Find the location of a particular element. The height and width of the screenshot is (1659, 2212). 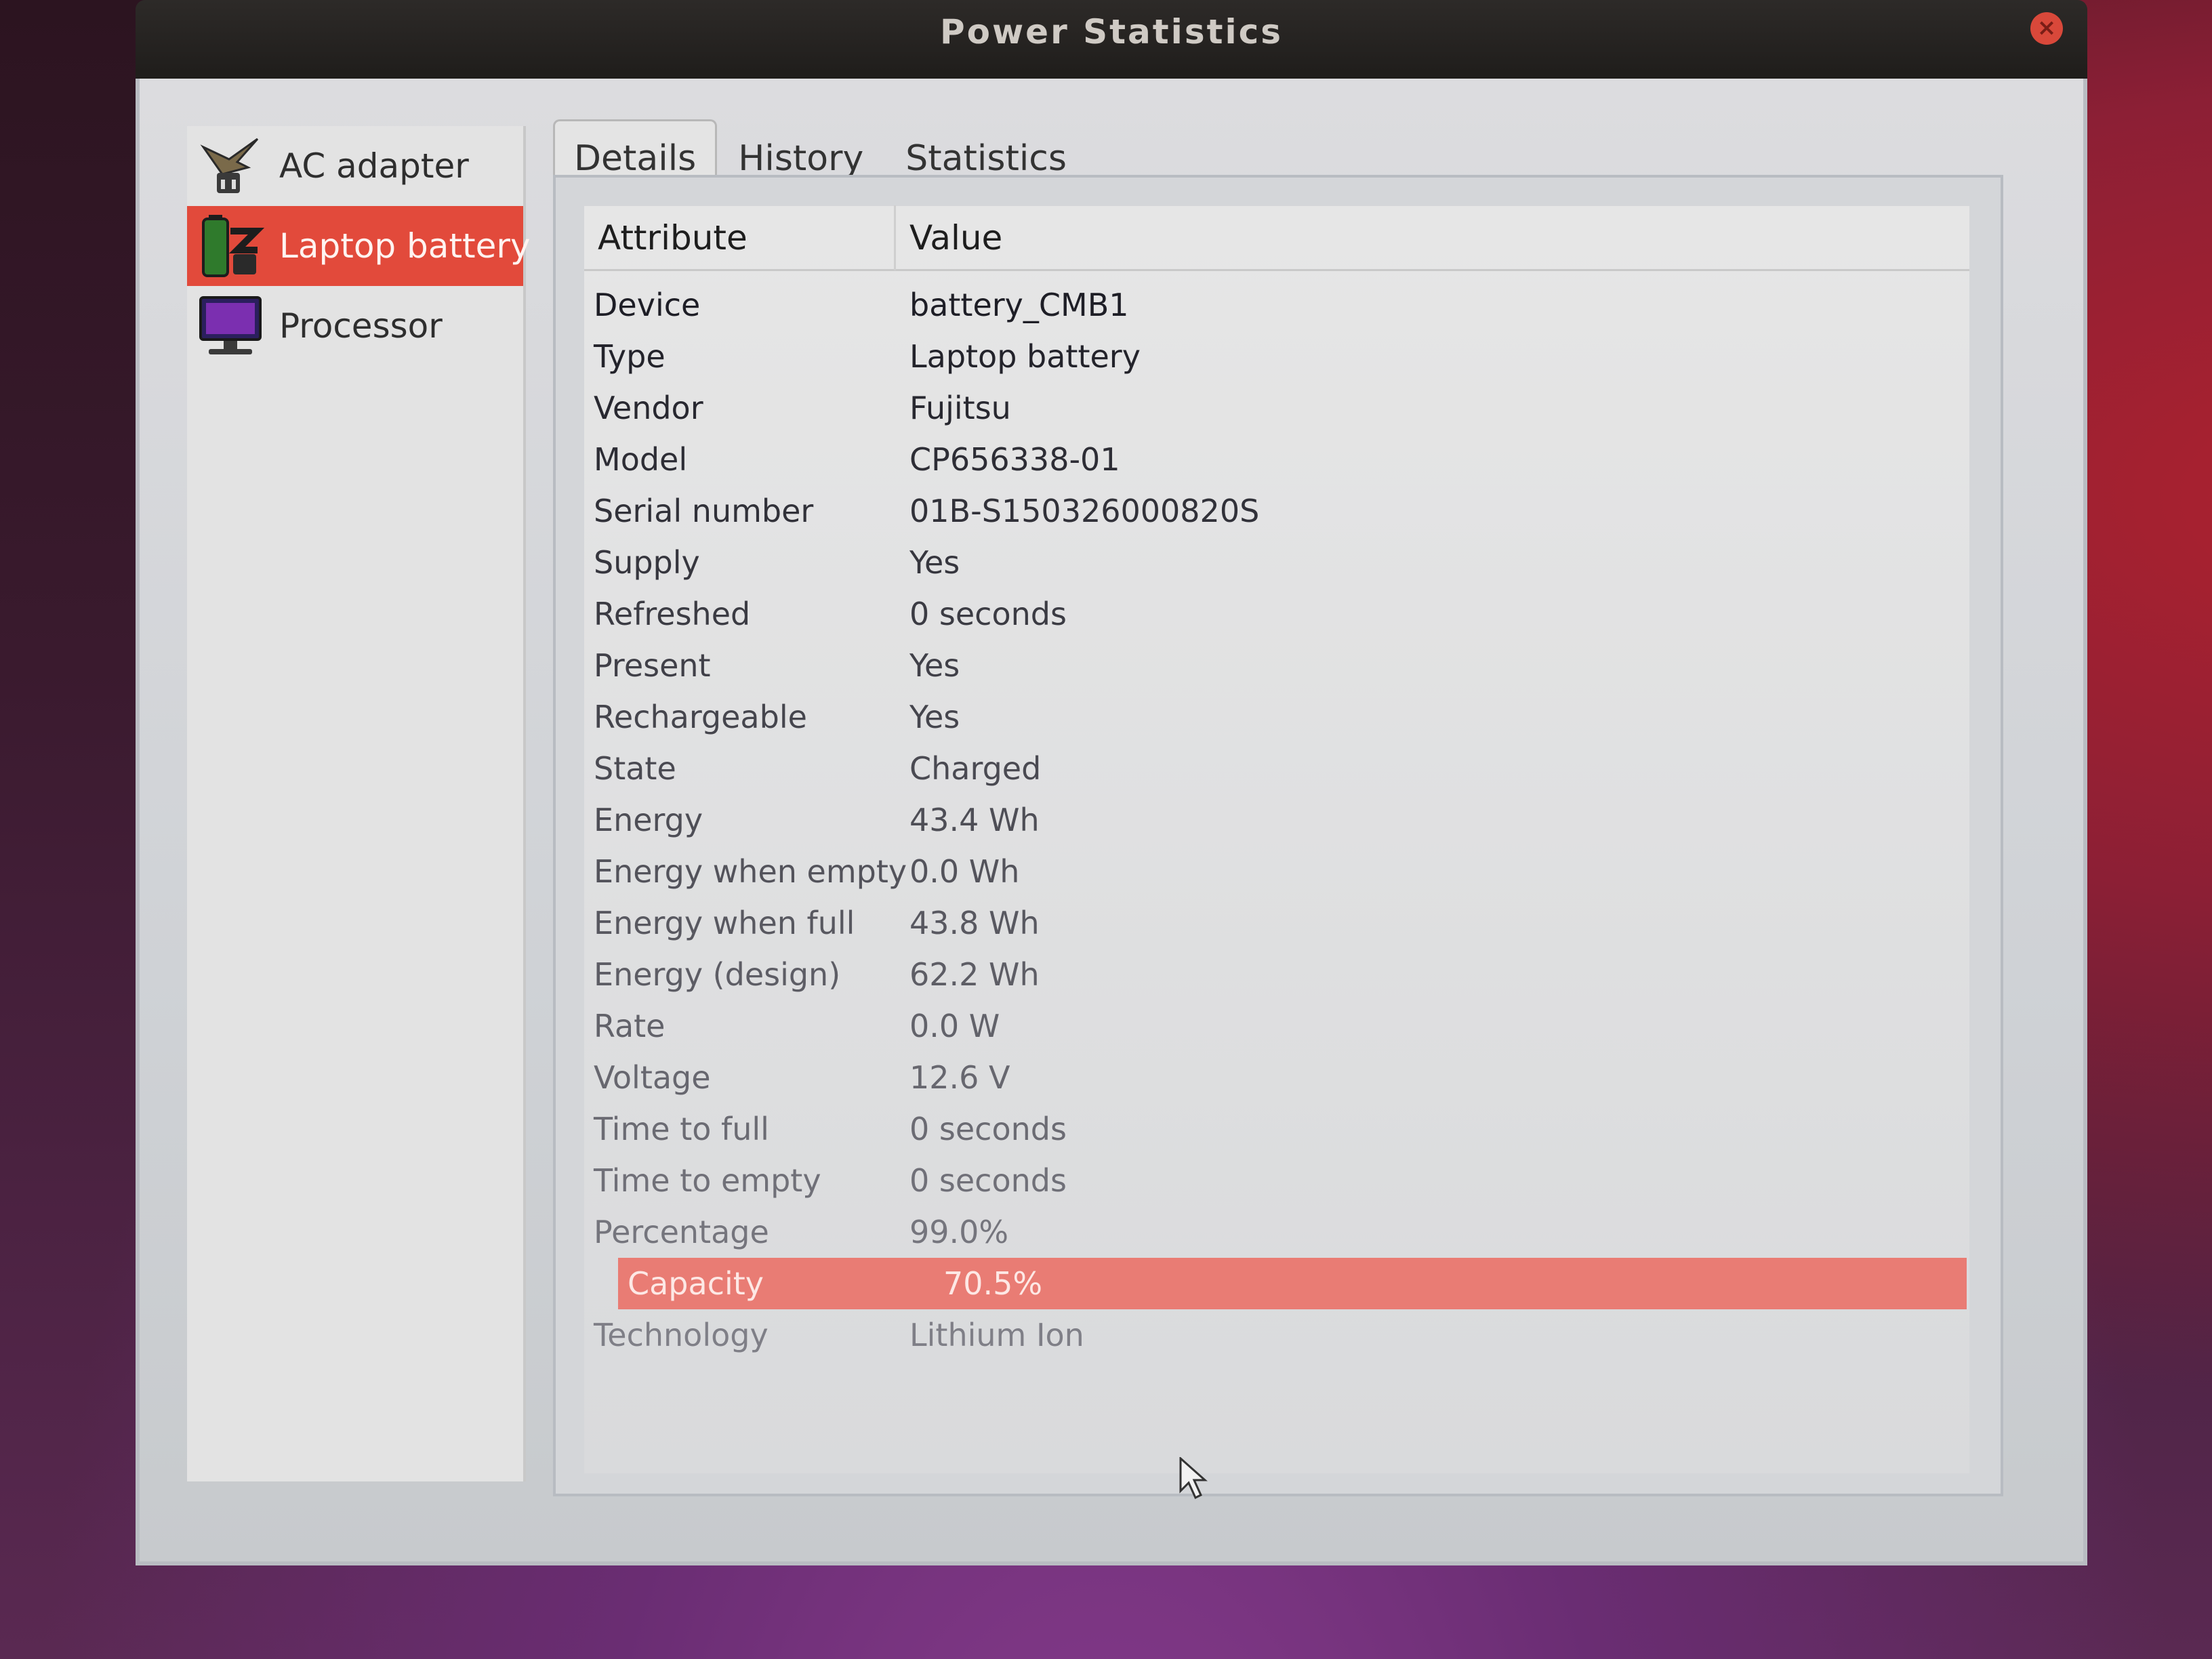

row-value: 62.2 Wh is located at coordinates (975, 975).